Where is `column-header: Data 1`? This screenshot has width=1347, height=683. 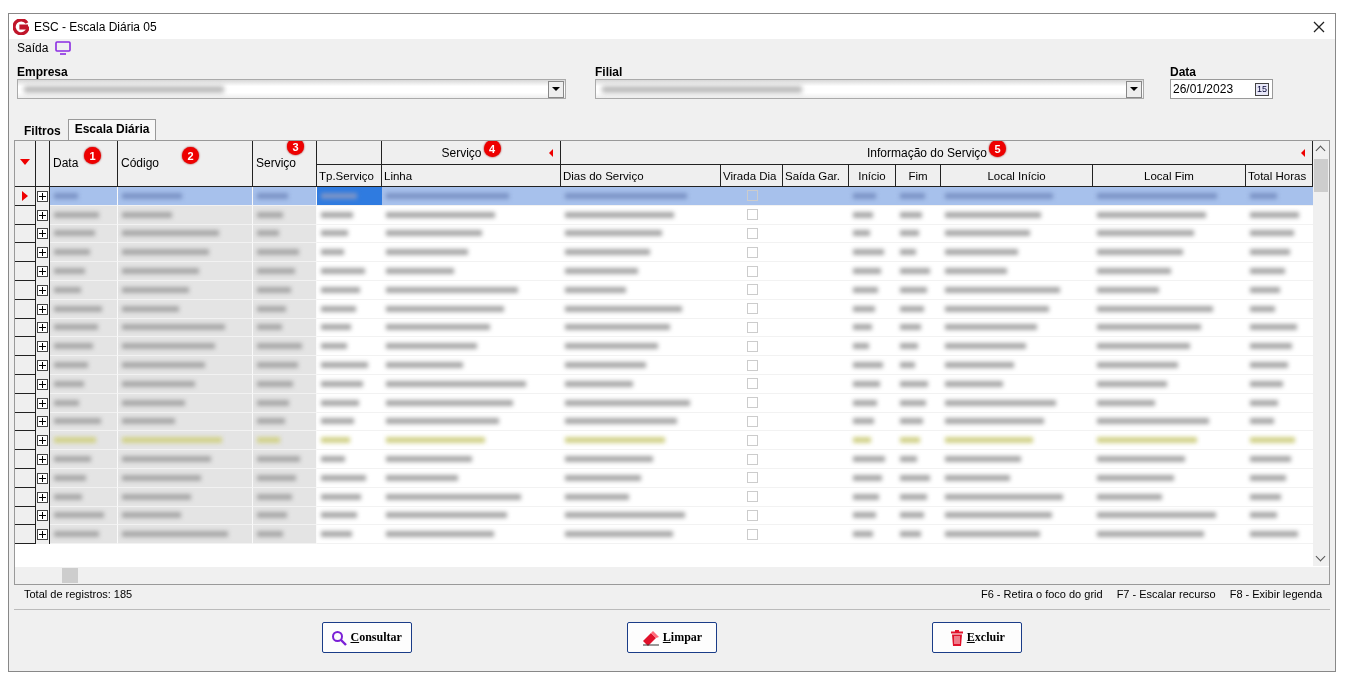
column-header: Data 1 is located at coordinates (84, 164).